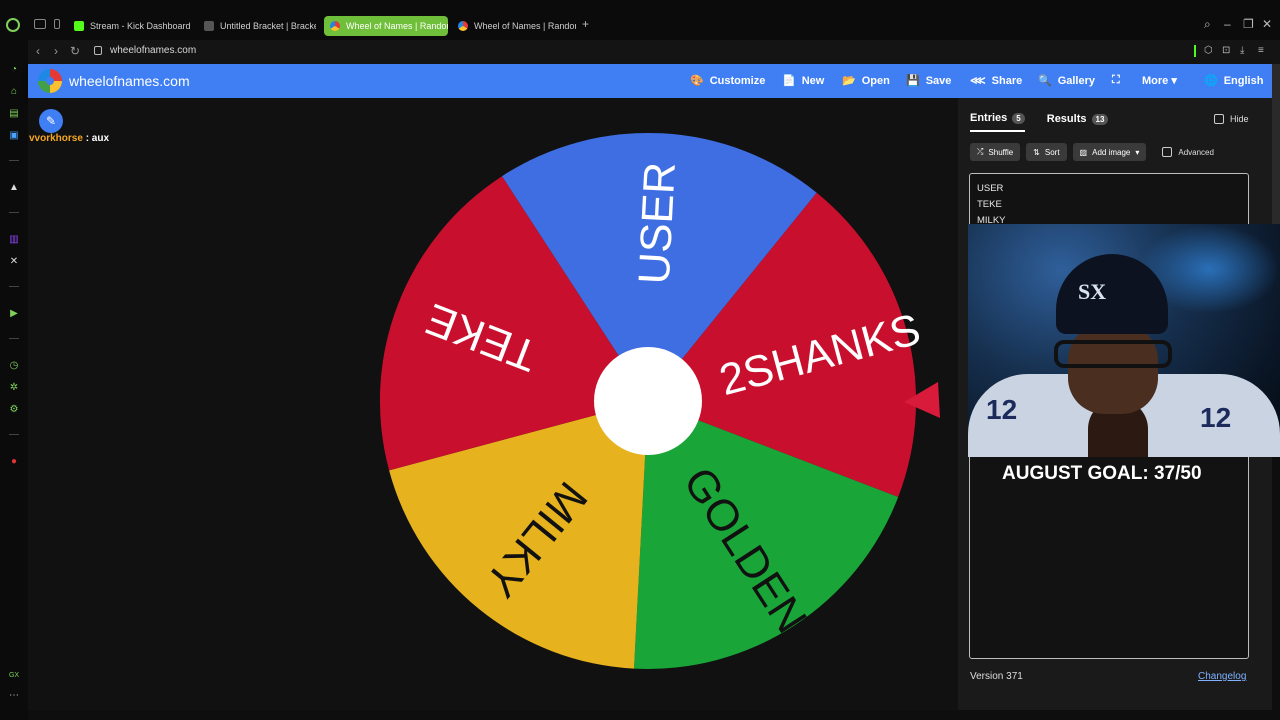  I want to click on menu-label: Customize, so click(737, 80).